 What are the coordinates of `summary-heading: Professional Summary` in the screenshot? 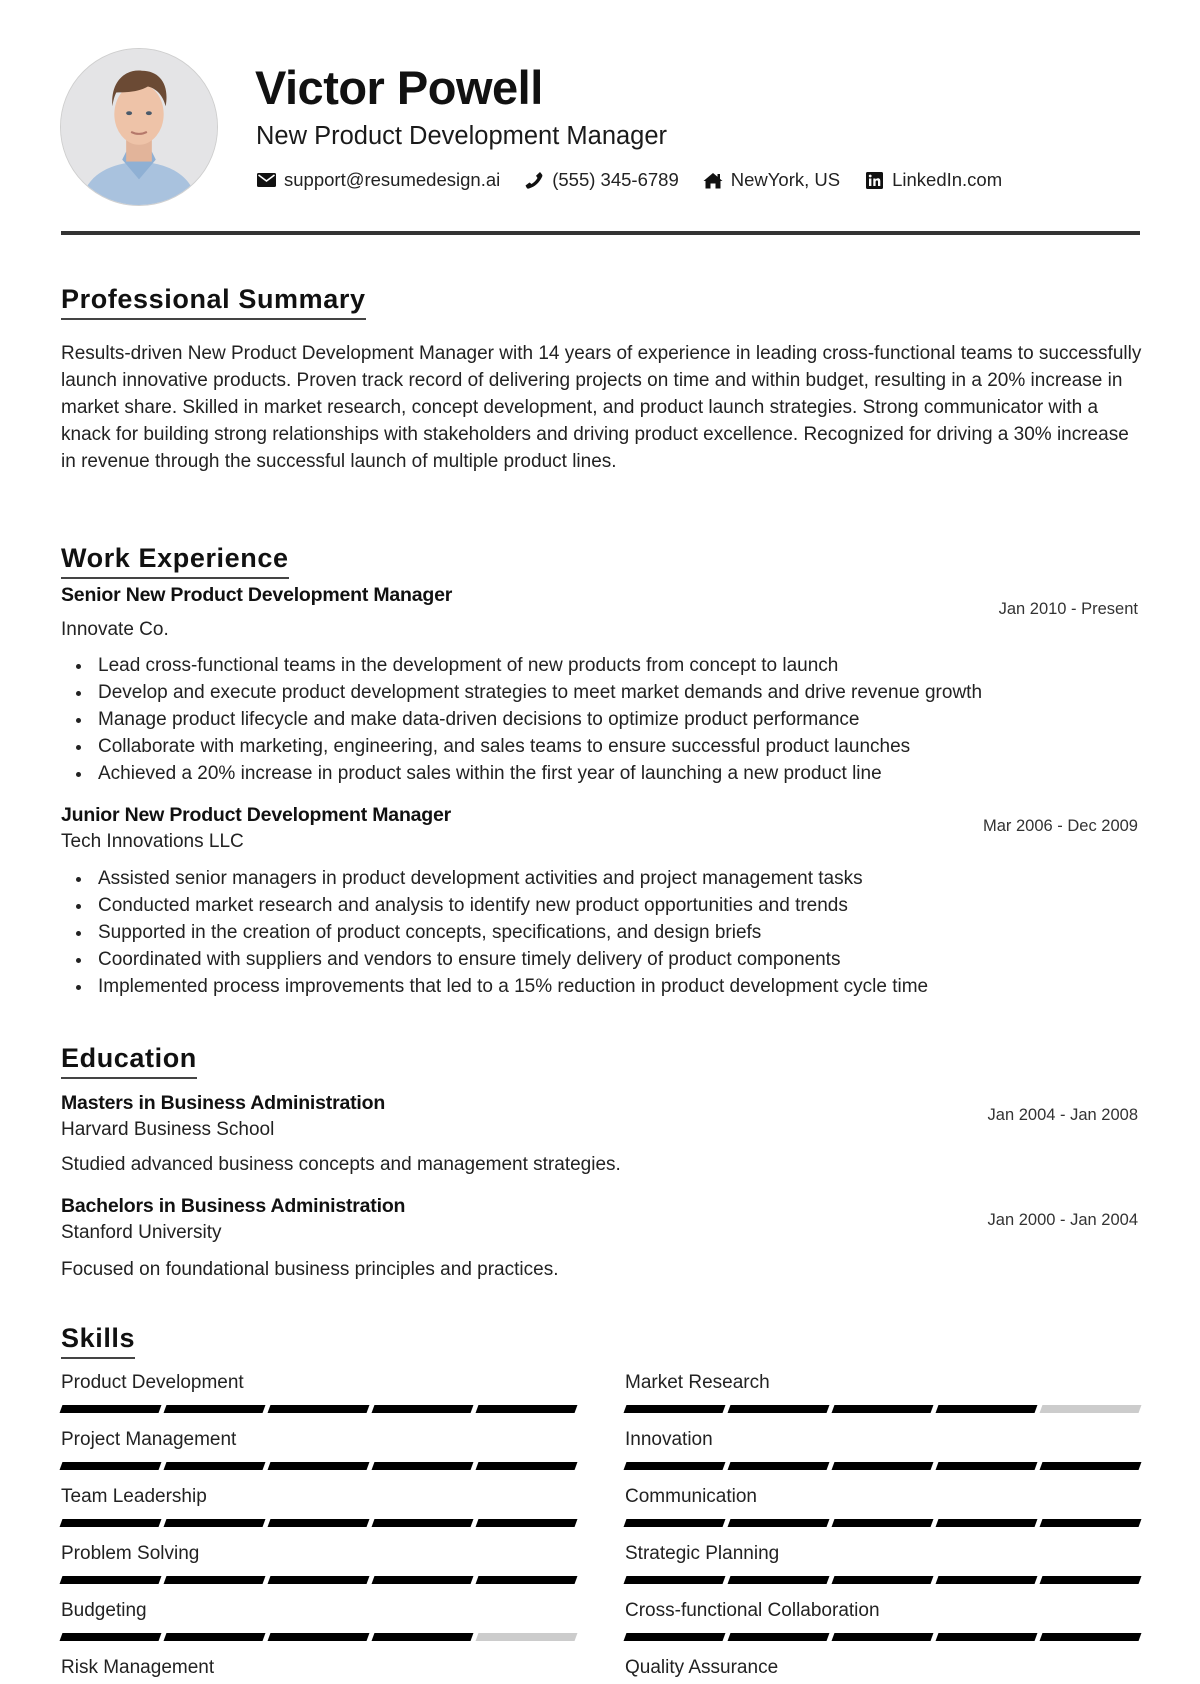 It's located at (213, 301).